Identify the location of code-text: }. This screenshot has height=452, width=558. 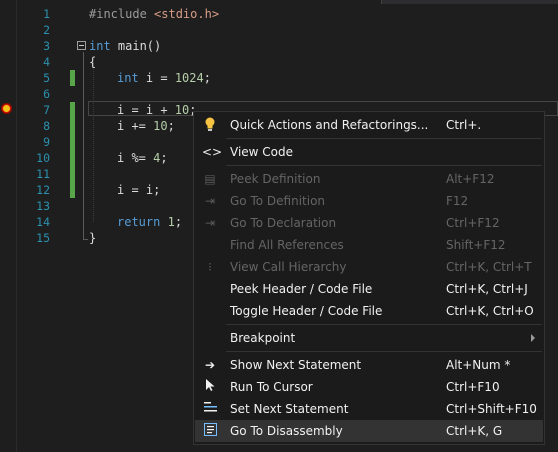
(93, 238).